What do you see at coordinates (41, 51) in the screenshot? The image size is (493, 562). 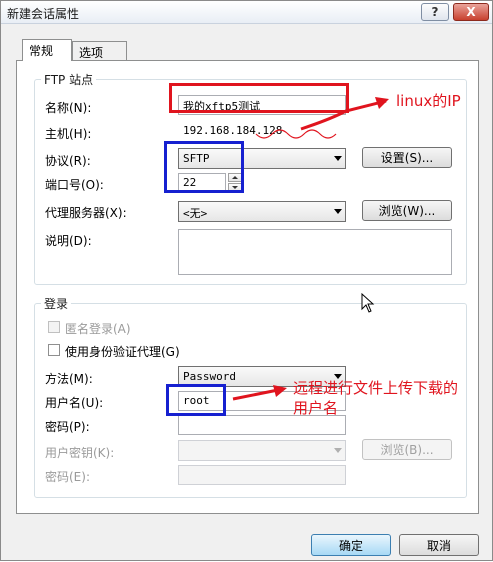 I see `tab-general-label: 常规` at bounding box center [41, 51].